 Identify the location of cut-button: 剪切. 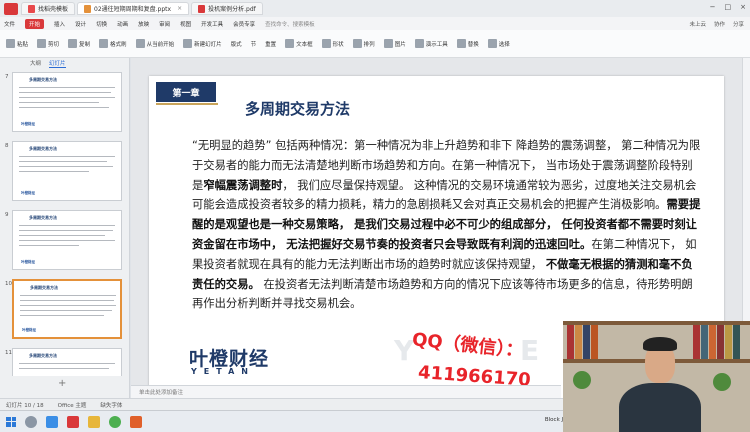
(48, 43).